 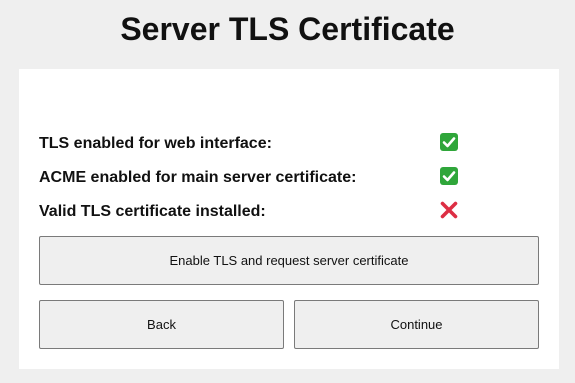 What do you see at coordinates (449, 210) in the screenshot?
I see `cross-mark-icon` at bounding box center [449, 210].